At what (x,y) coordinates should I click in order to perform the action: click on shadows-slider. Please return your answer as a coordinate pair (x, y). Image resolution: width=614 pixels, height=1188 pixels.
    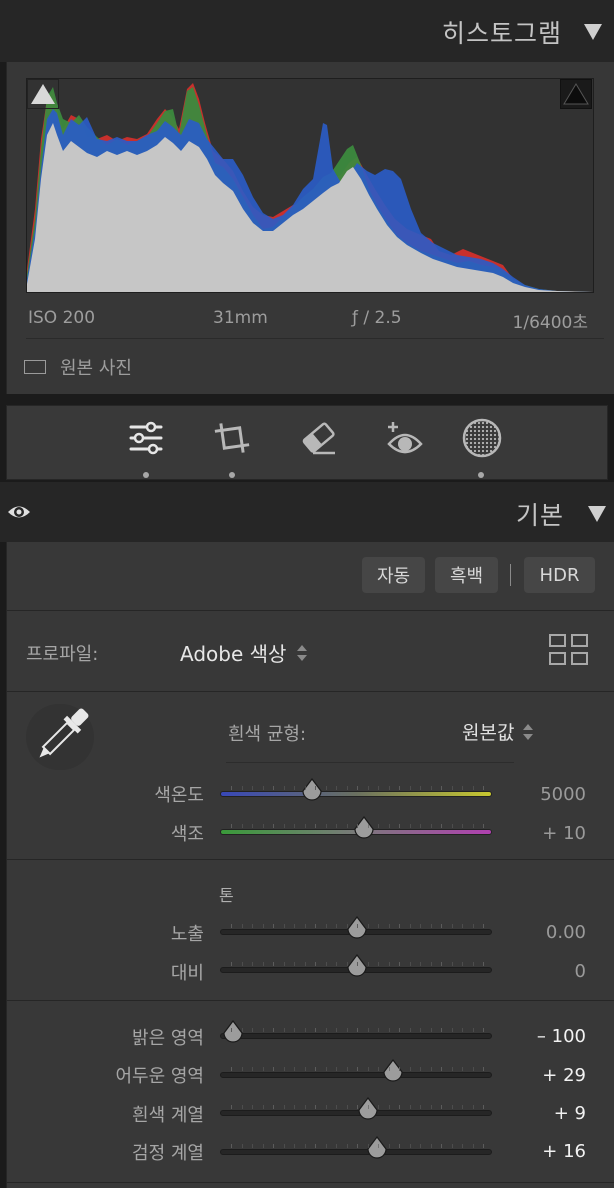
    Looking at the image, I should click on (356, 1070).